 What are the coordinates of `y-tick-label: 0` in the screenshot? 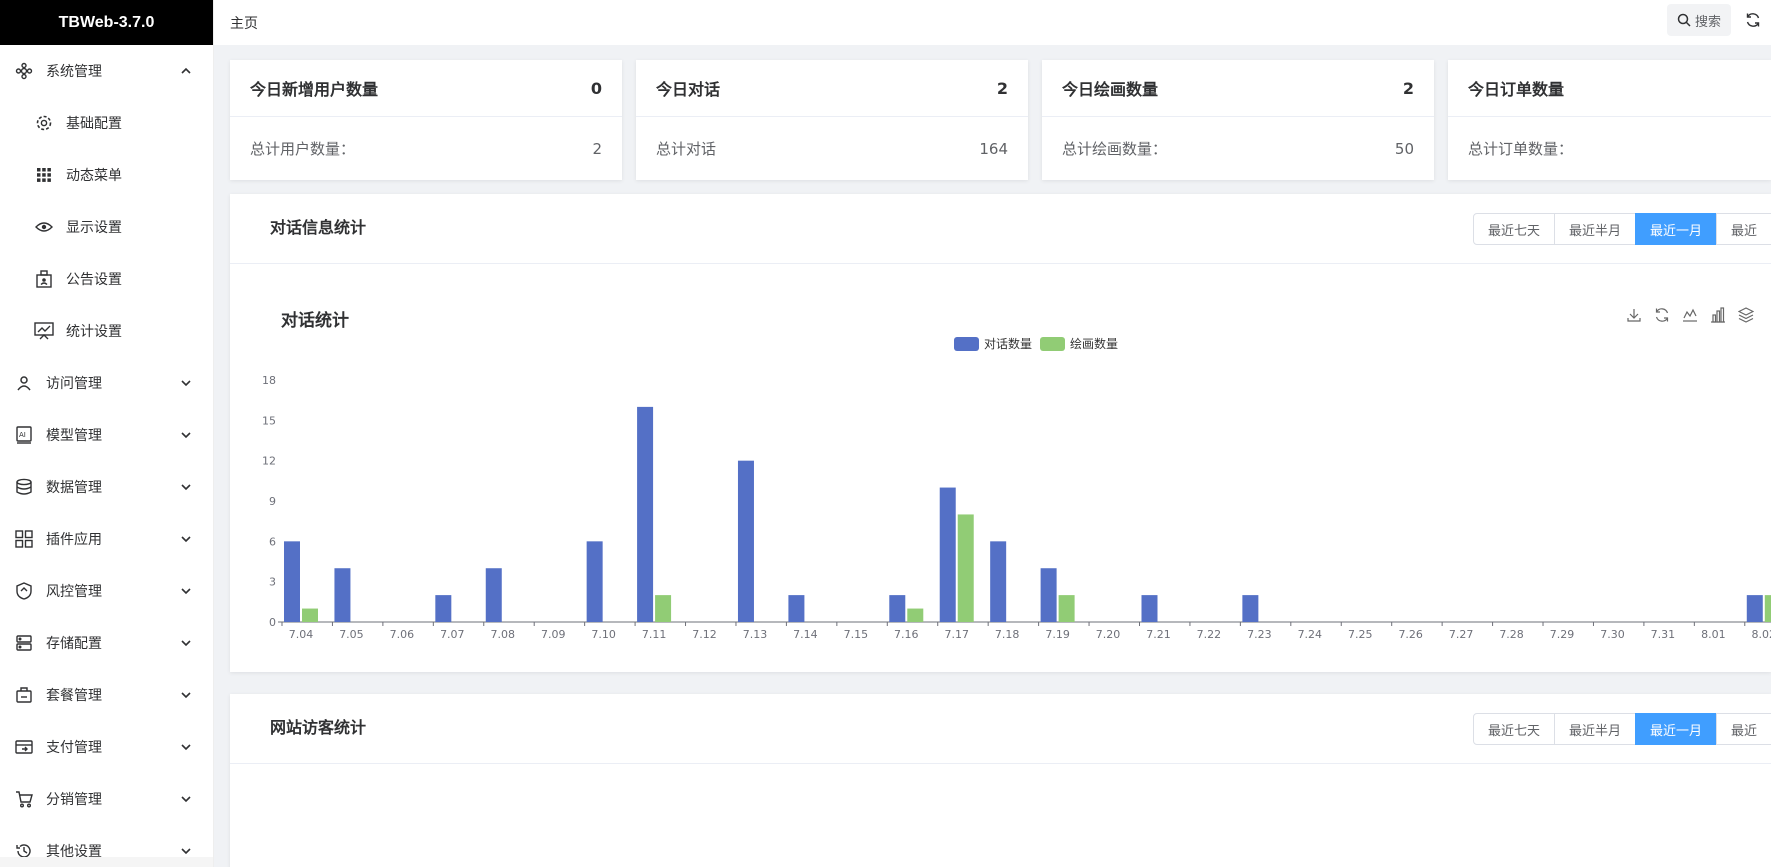 It's located at (272, 622).